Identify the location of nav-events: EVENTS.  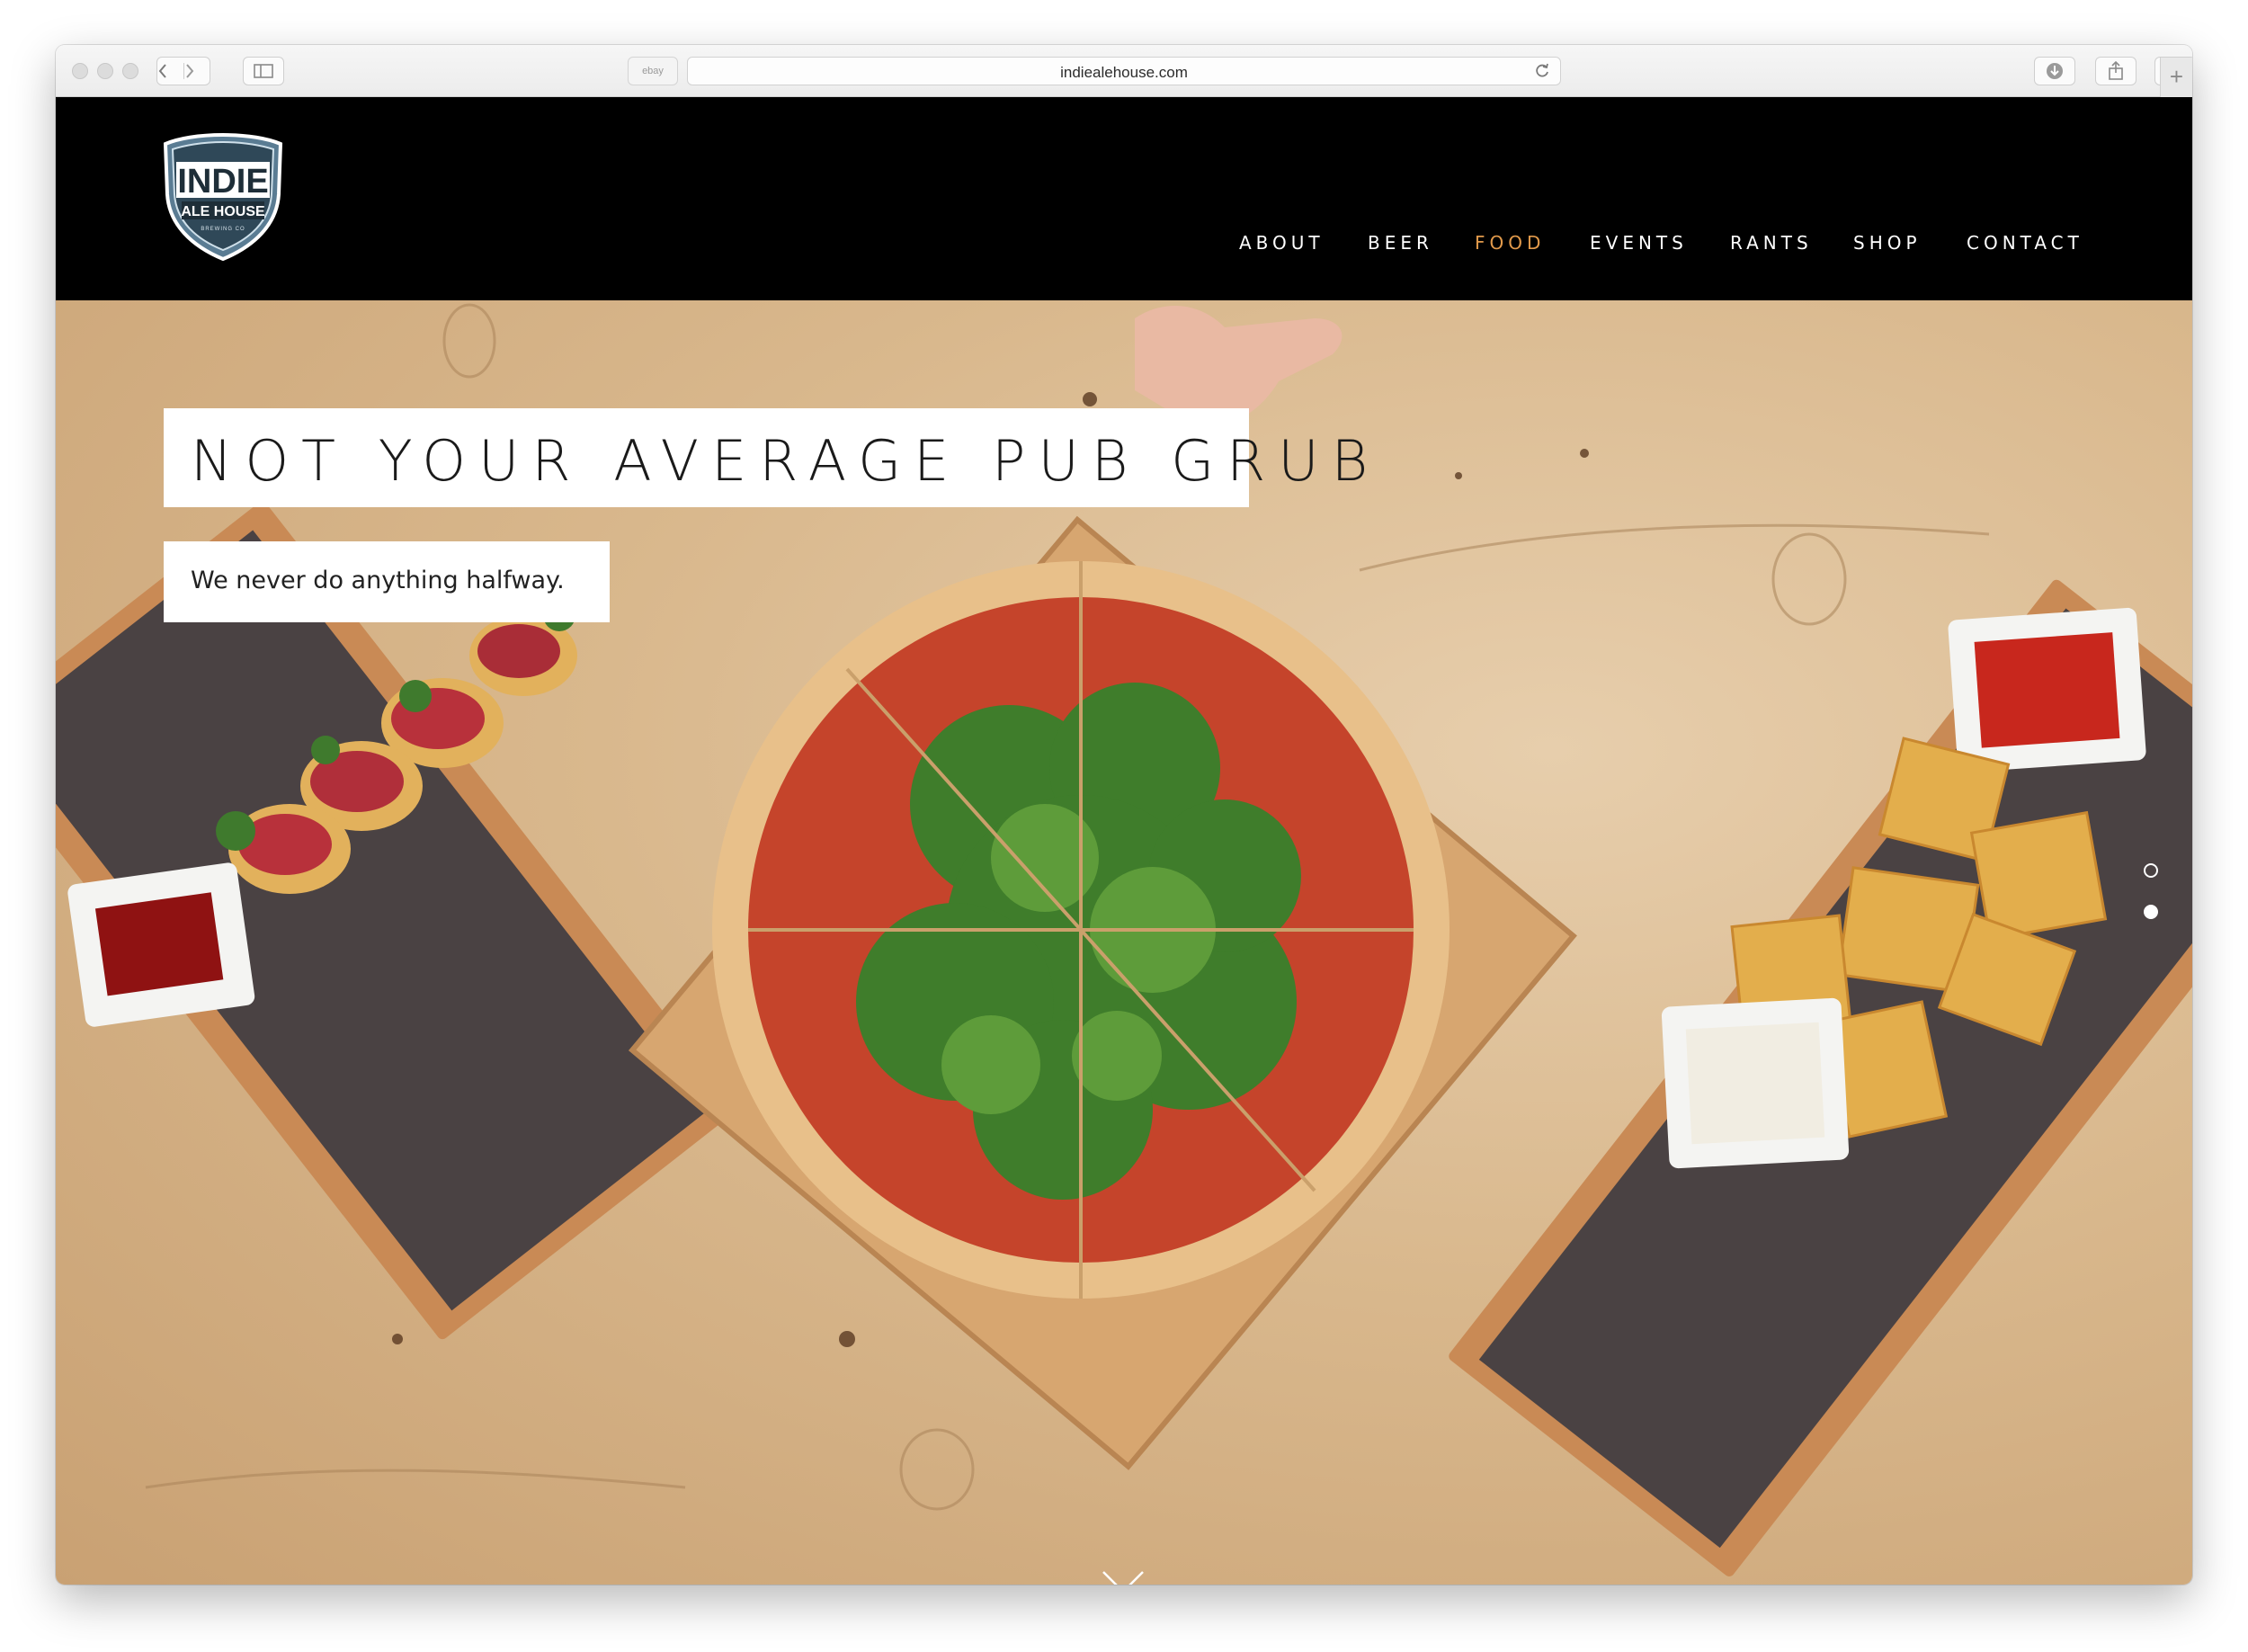
(1639, 243).